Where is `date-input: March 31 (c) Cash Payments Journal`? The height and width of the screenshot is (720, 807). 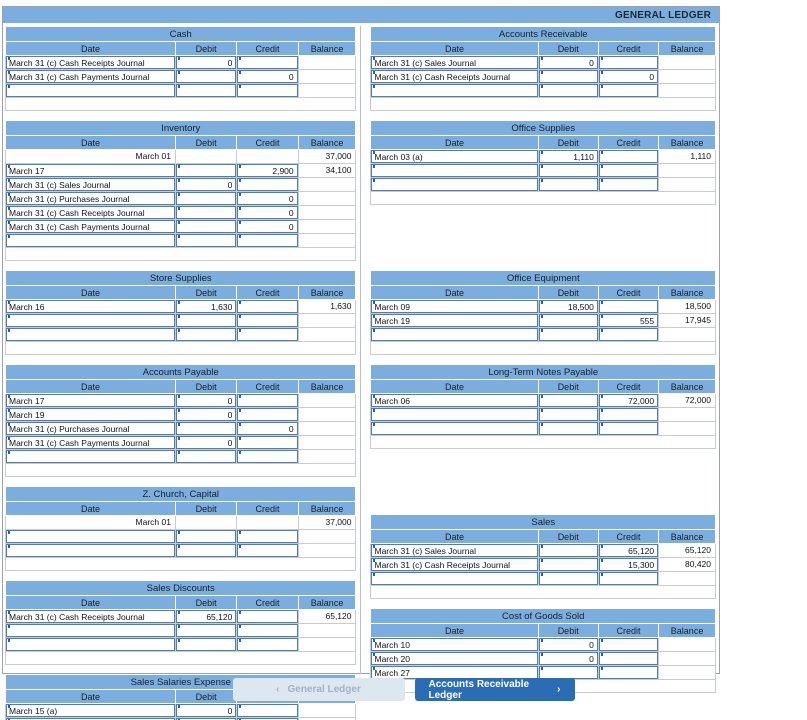
date-input: March 31 (c) Cash Payments Journal is located at coordinates (90, 226).